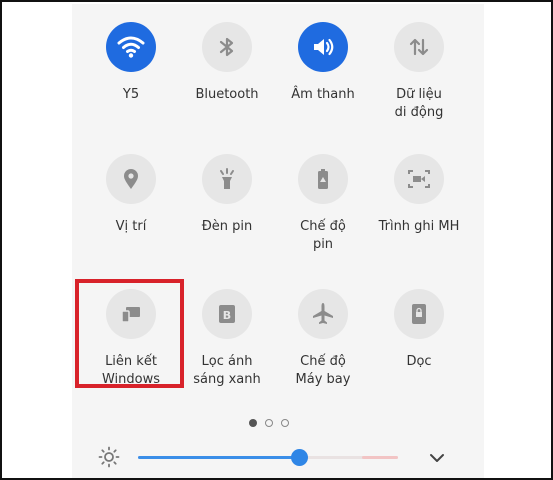  Describe the element at coordinates (227, 226) in the screenshot. I see `tile-label: Đèn pin` at that location.